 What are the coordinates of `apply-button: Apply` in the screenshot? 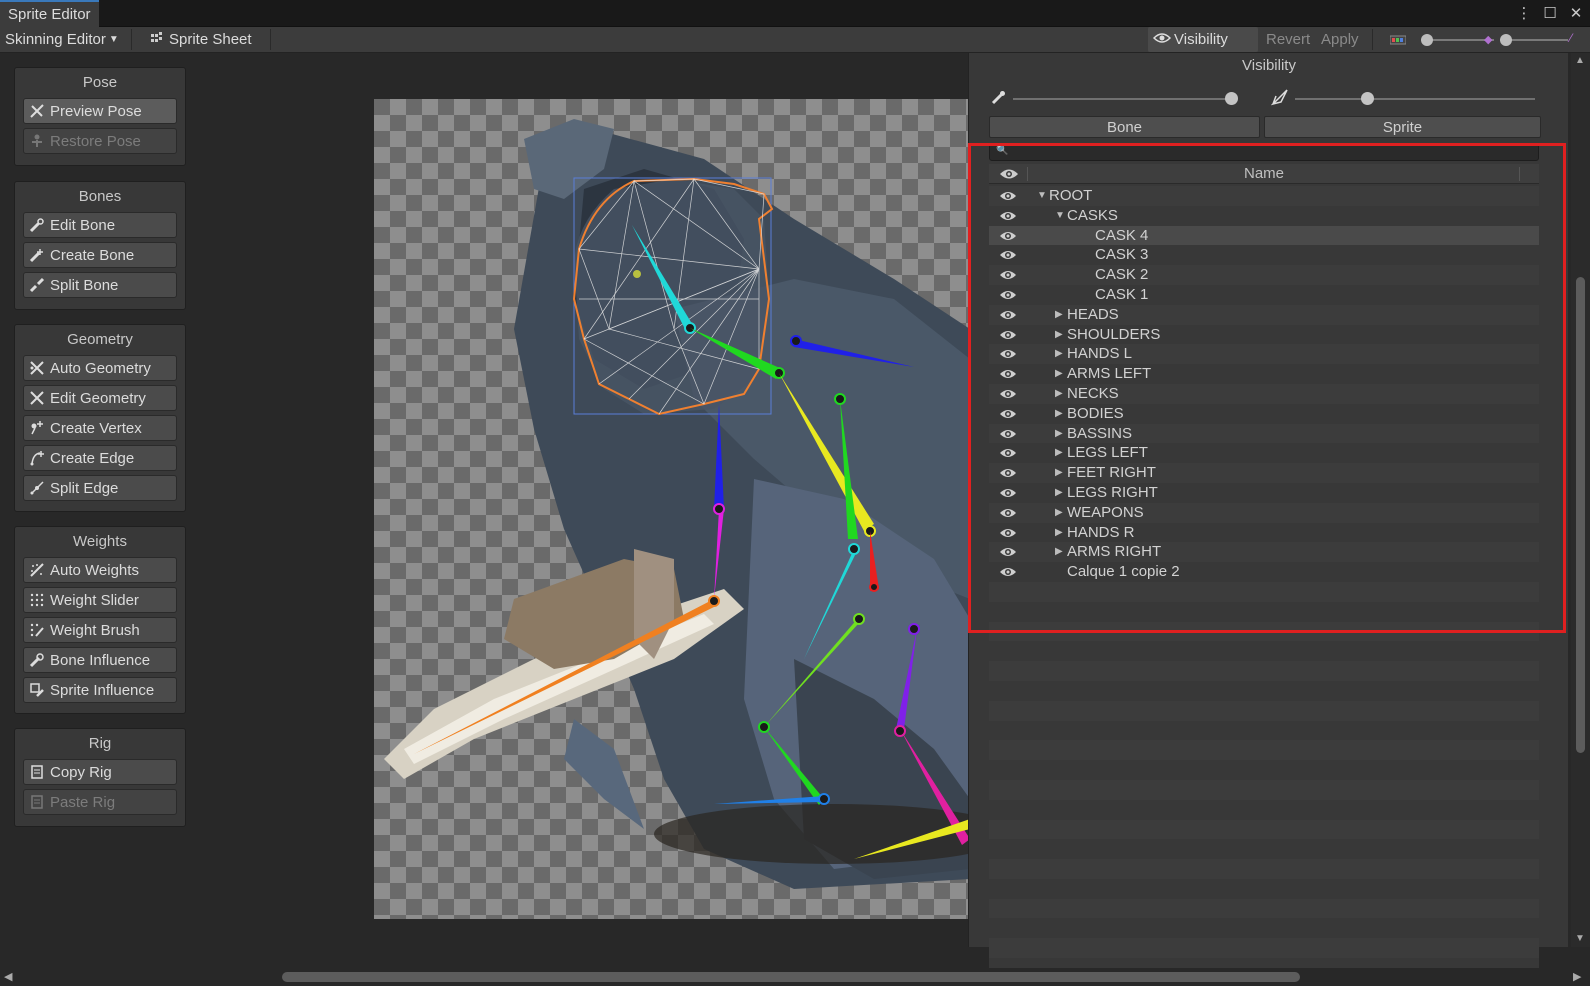 It's located at (1340, 39).